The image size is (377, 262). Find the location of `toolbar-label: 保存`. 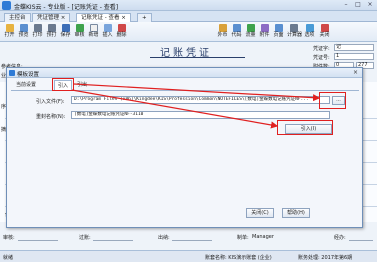

toolbar-label: 保存 is located at coordinates (65, 35).